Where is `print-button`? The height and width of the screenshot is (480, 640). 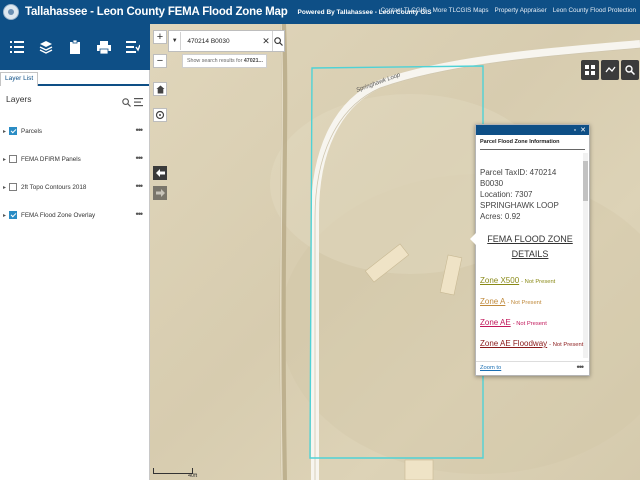
print-button is located at coordinates (104, 47).